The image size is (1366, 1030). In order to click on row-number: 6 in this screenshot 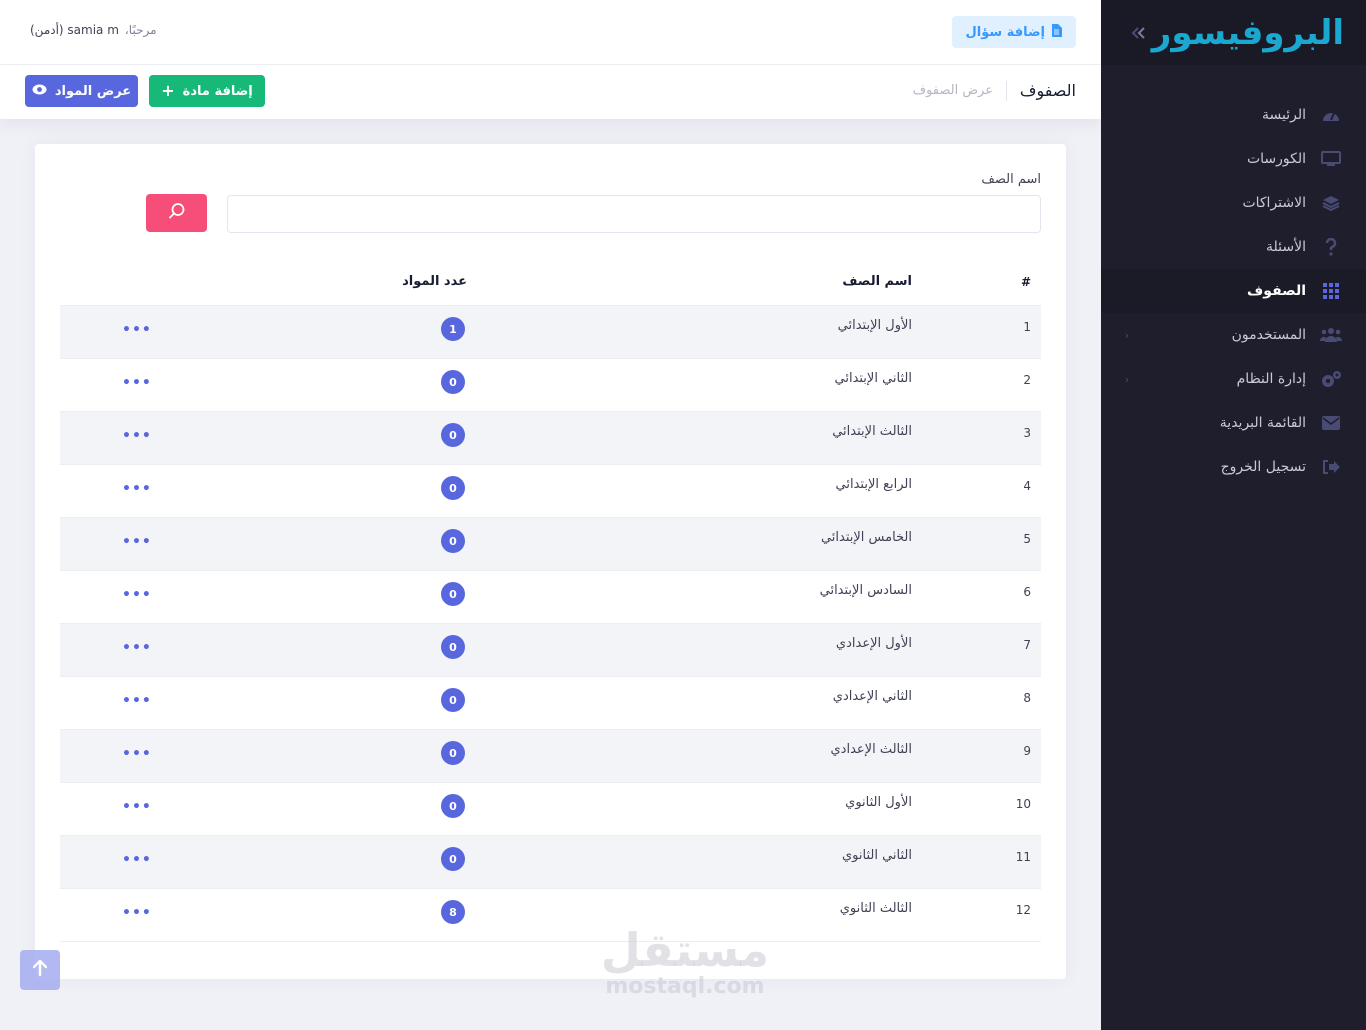, I will do `click(1027, 592)`.